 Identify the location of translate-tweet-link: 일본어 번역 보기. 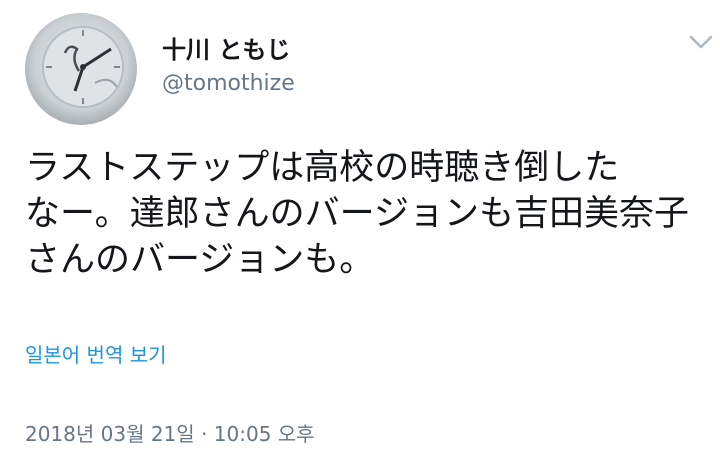
(96, 355).